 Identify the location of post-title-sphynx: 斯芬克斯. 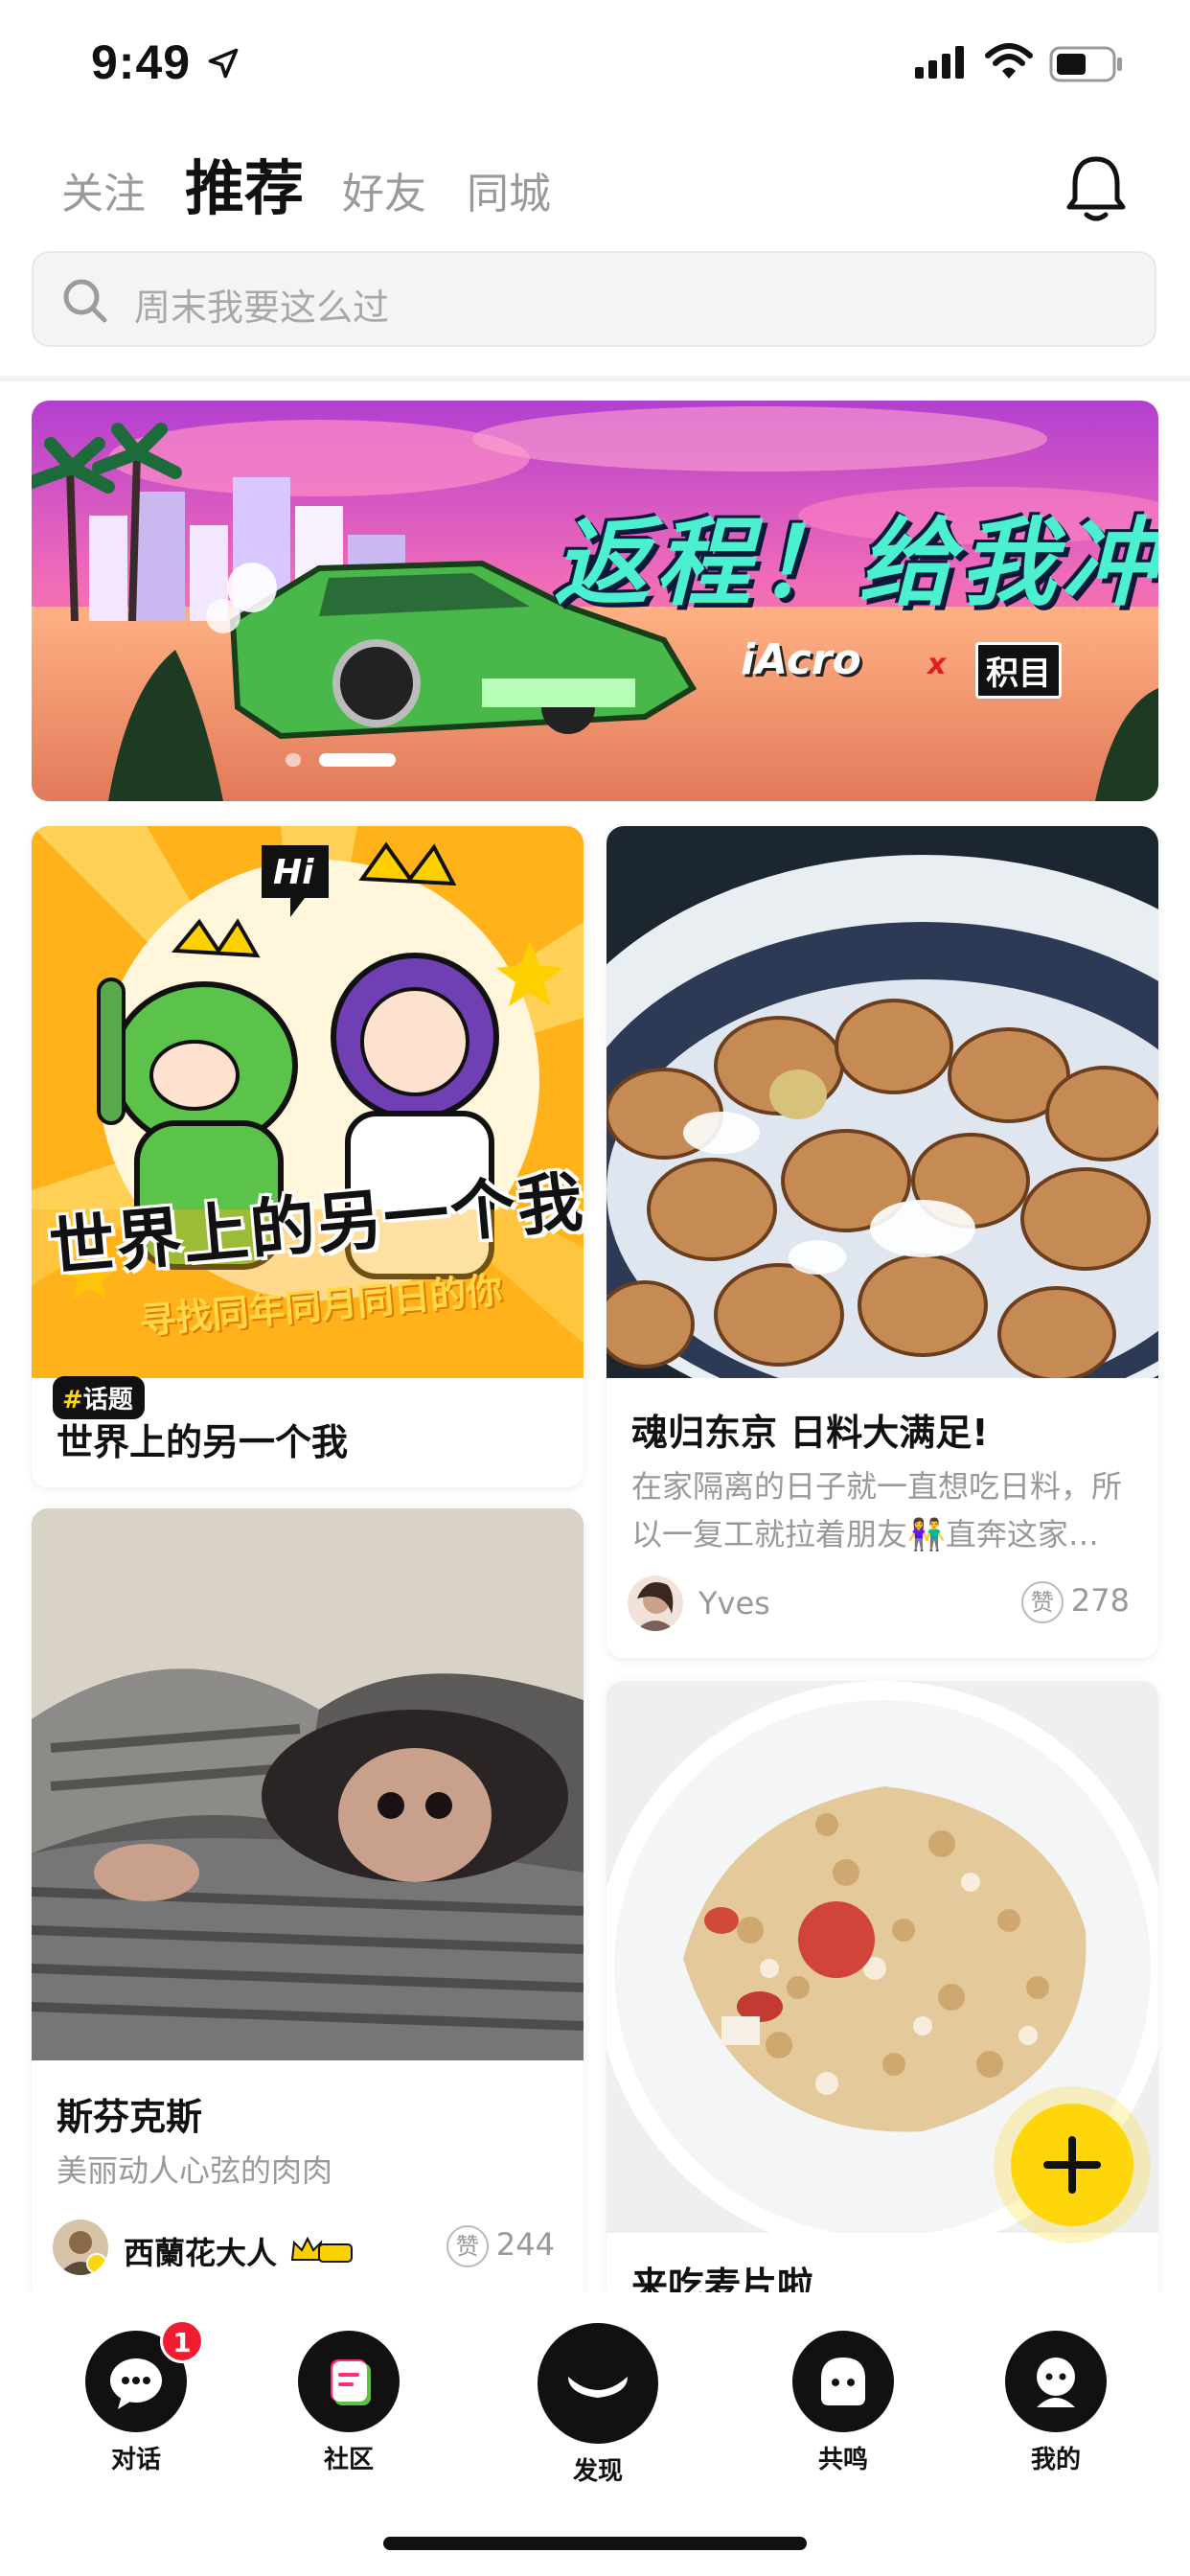
(130, 2117).